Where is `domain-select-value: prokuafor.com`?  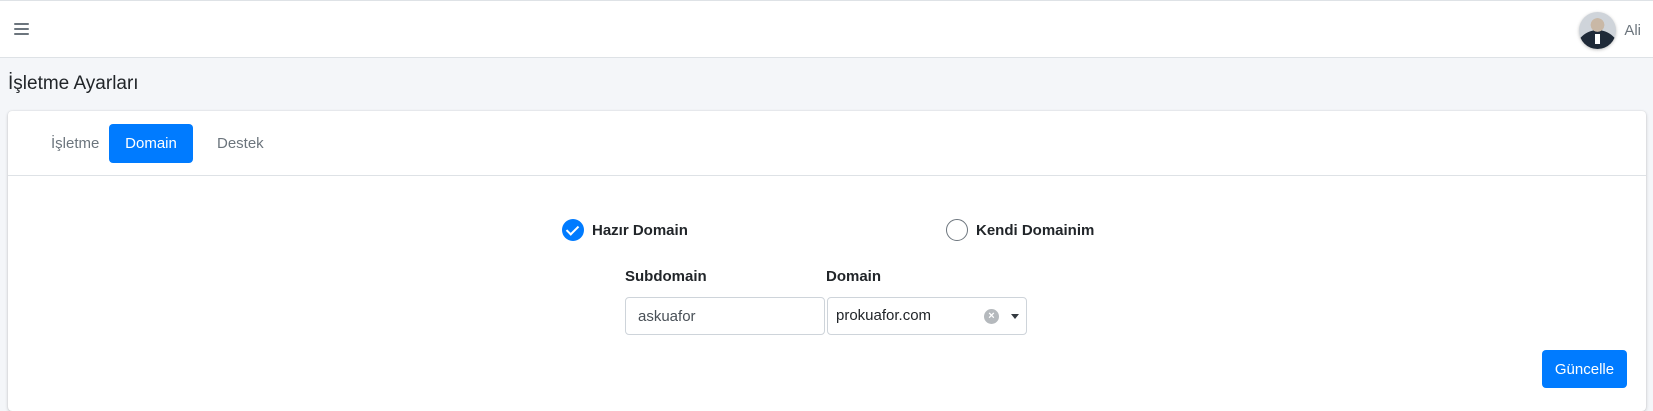 domain-select-value: prokuafor.com is located at coordinates (884, 315).